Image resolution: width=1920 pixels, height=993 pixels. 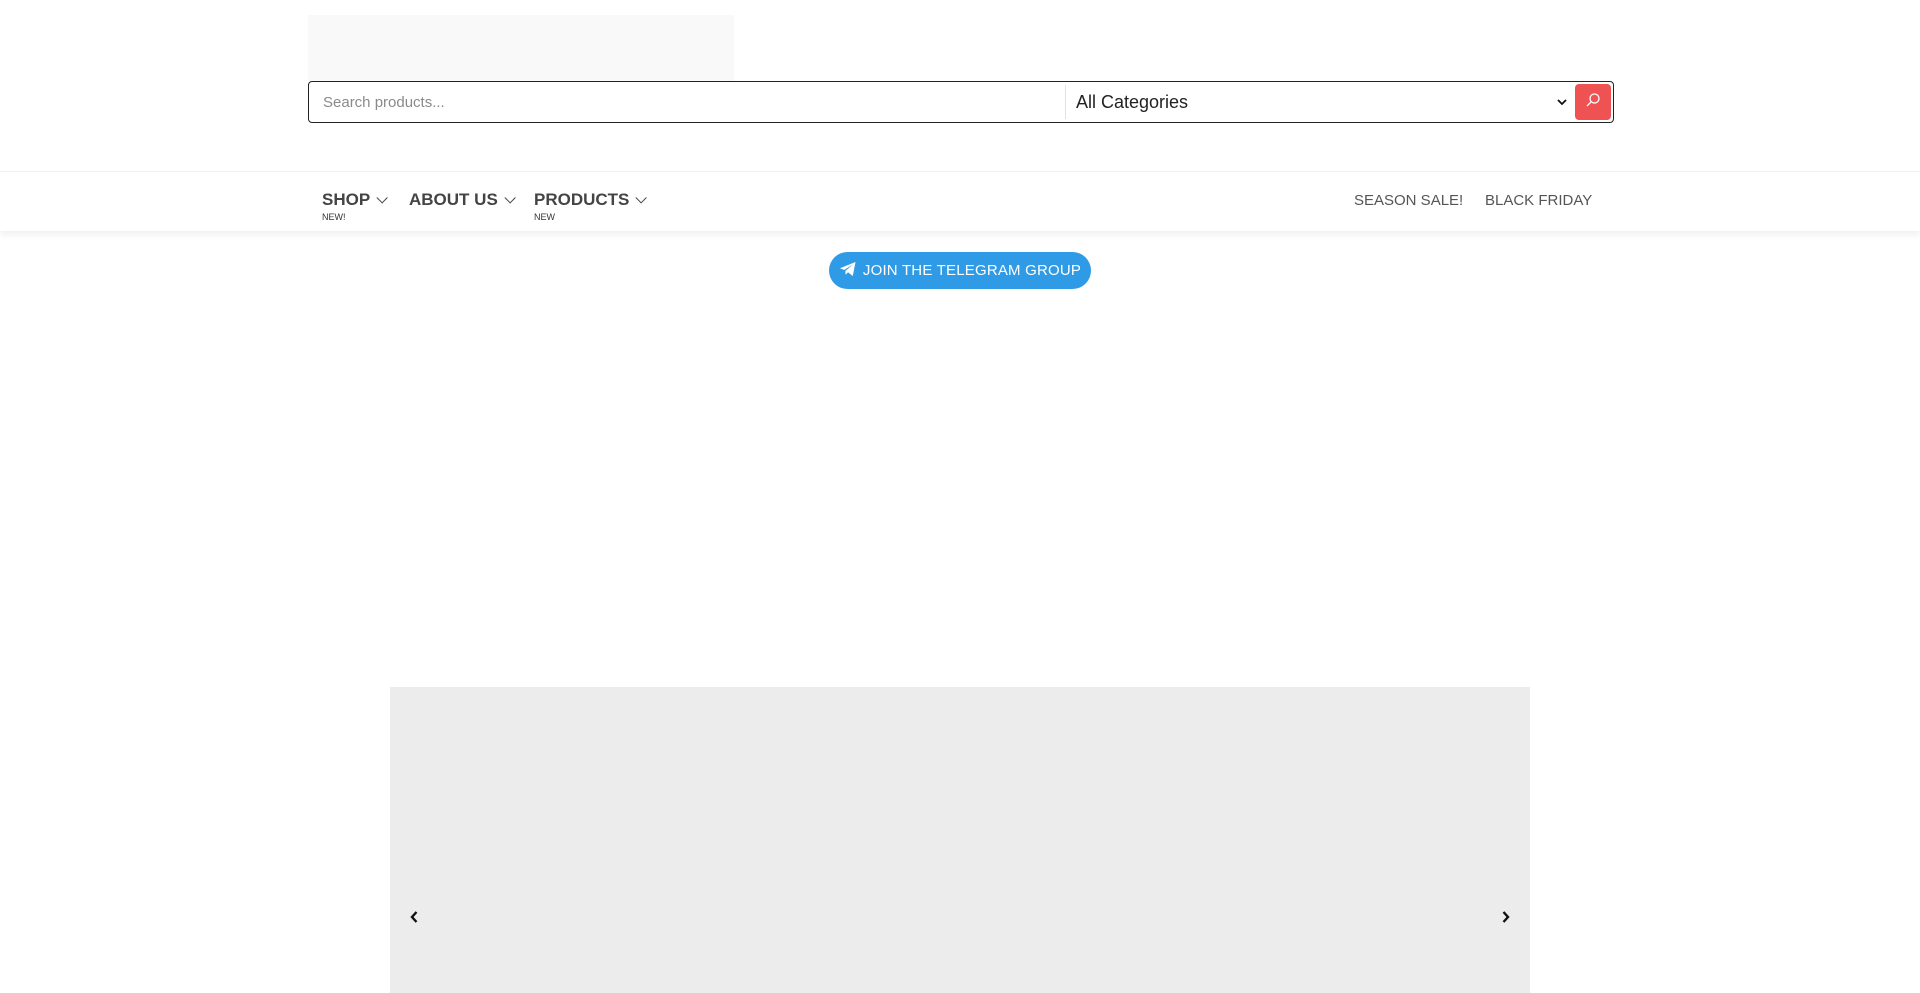 I want to click on nav-item-products: PRODUCTS, so click(x=591, y=200).